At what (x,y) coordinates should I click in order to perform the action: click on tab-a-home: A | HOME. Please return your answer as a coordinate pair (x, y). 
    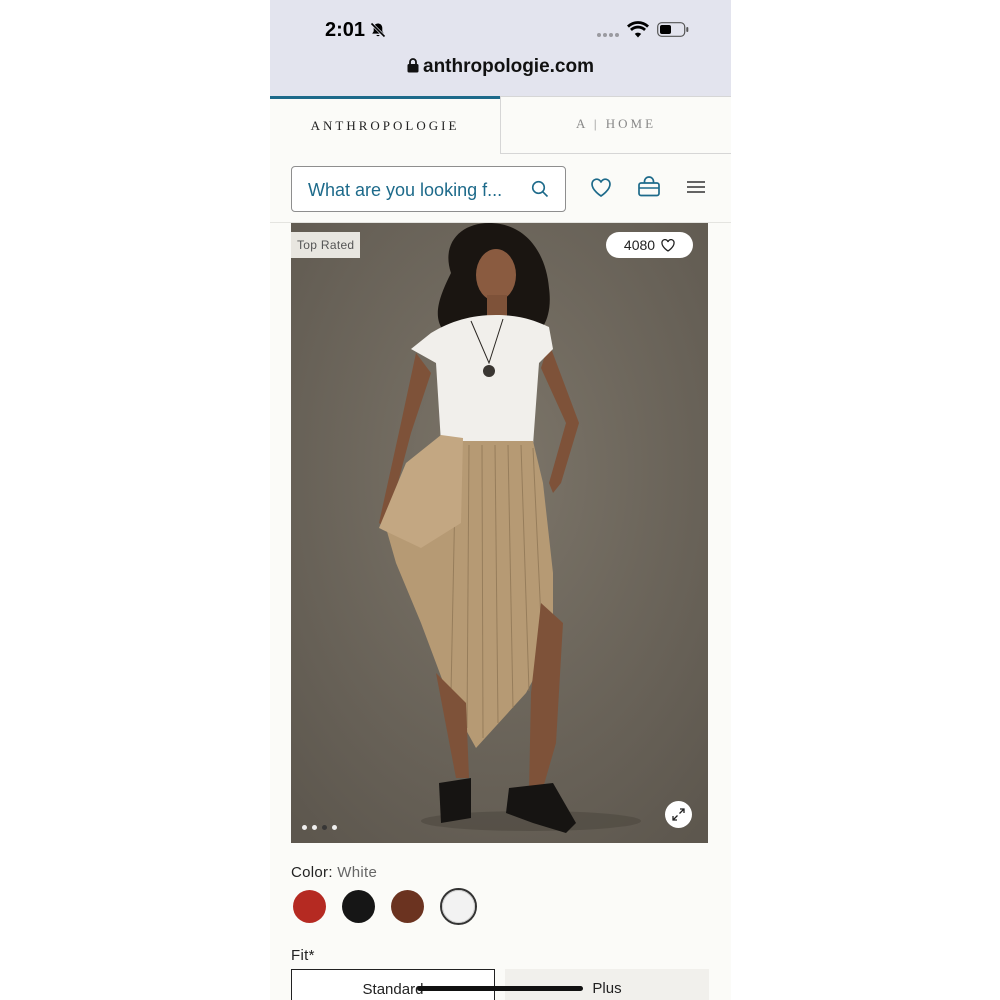
    Looking at the image, I should click on (615, 125).